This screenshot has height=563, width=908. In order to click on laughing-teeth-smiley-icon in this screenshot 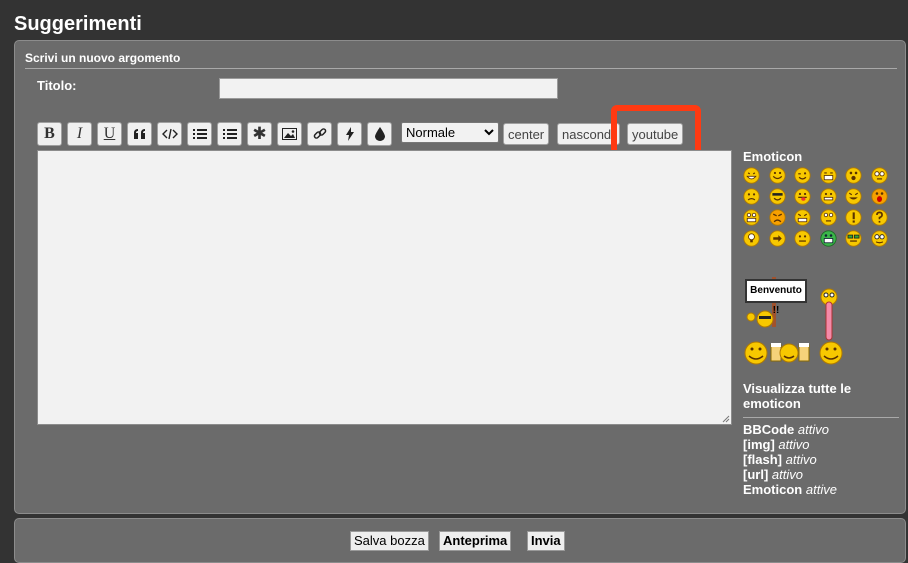, I will do `click(828, 175)`.